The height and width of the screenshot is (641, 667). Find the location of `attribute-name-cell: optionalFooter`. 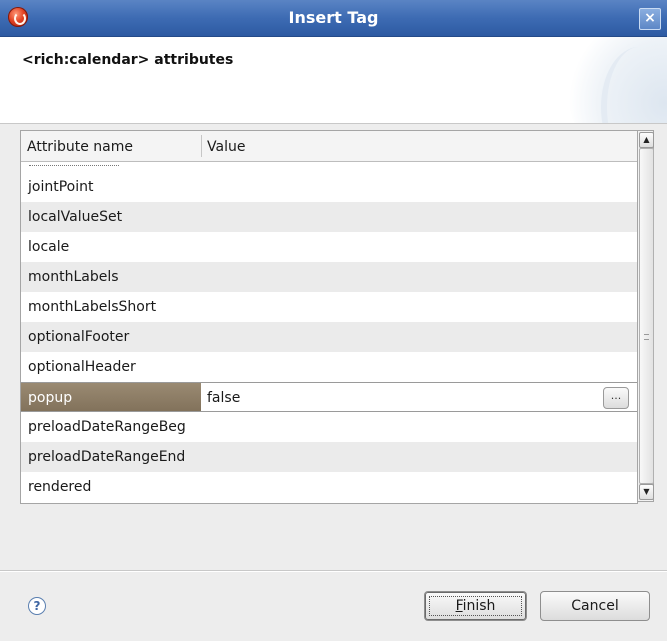

attribute-name-cell: optionalFooter is located at coordinates (79, 337).